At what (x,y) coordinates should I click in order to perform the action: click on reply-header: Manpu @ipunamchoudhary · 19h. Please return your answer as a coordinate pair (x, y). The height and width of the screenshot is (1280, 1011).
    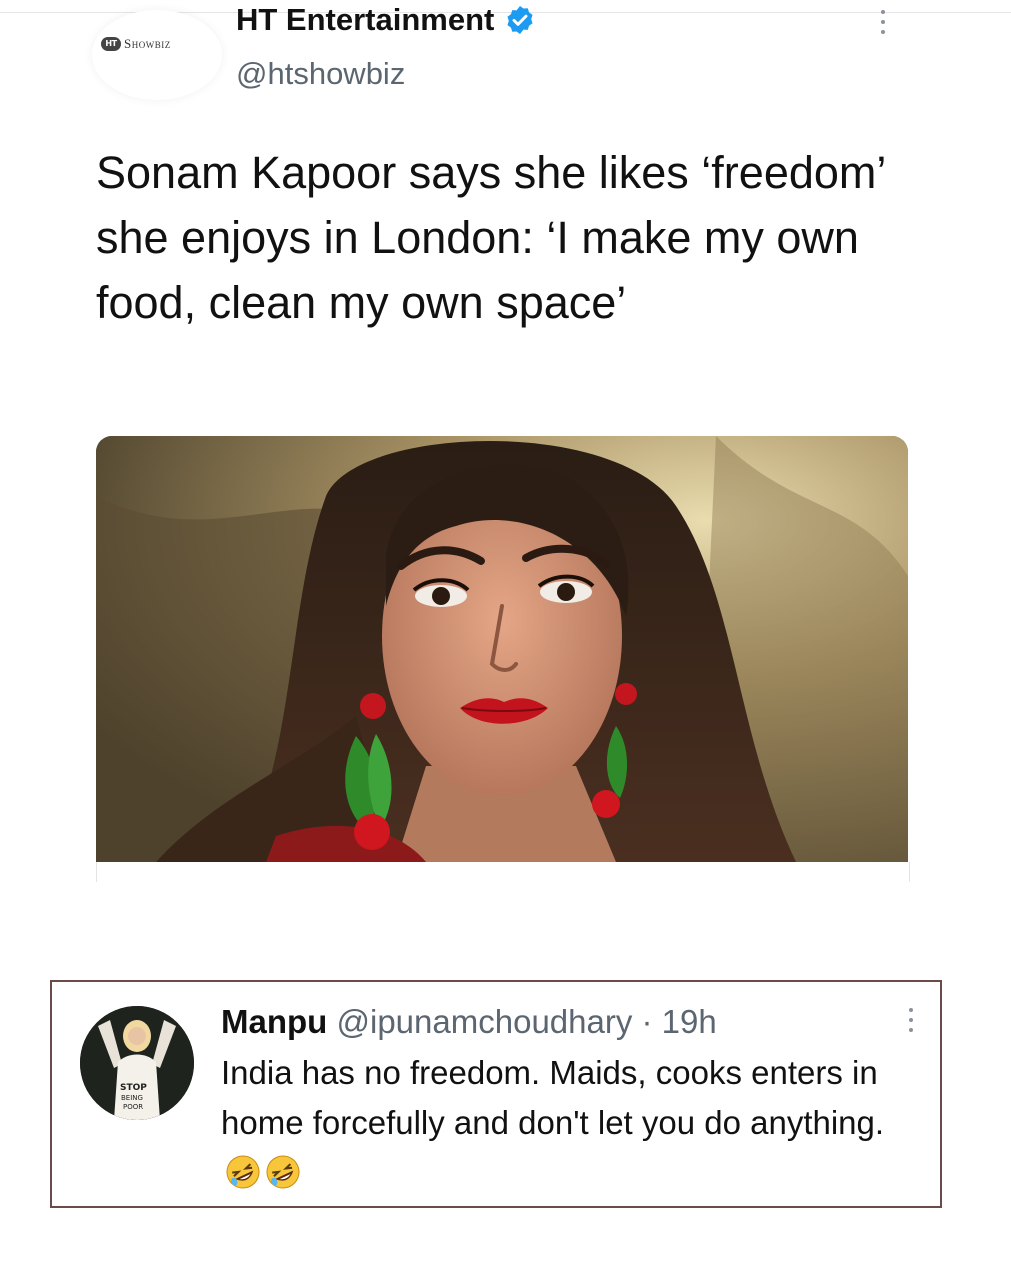
    Looking at the image, I should click on (469, 1022).